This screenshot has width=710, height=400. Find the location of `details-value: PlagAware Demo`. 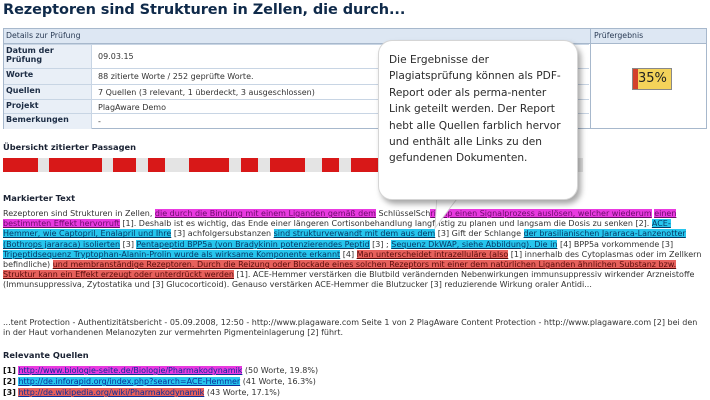

details-value: PlagAware Demo is located at coordinates (132, 107).